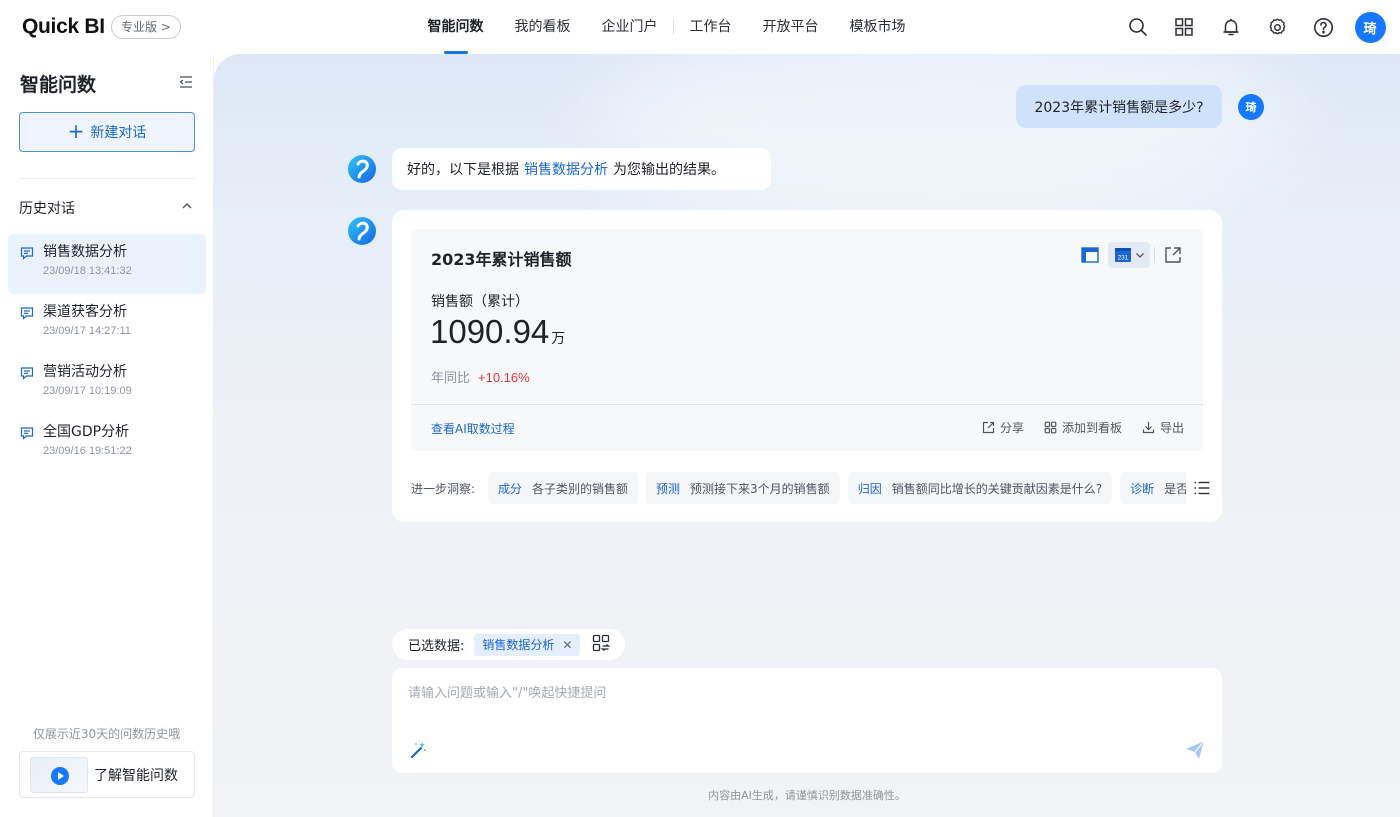 The height and width of the screenshot is (817, 1400). I want to click on expand-icon, so click(1173, 255).